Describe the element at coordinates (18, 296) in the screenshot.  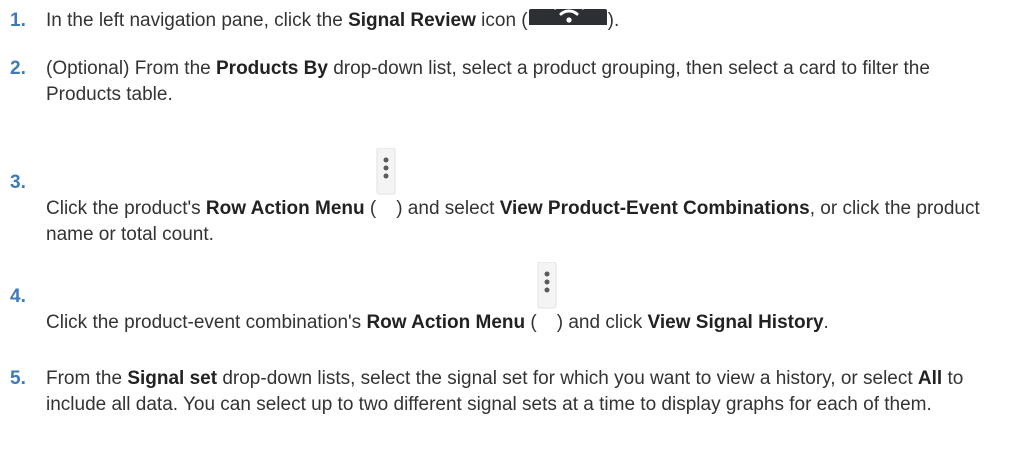
I see `step-number: 4.` at that location.